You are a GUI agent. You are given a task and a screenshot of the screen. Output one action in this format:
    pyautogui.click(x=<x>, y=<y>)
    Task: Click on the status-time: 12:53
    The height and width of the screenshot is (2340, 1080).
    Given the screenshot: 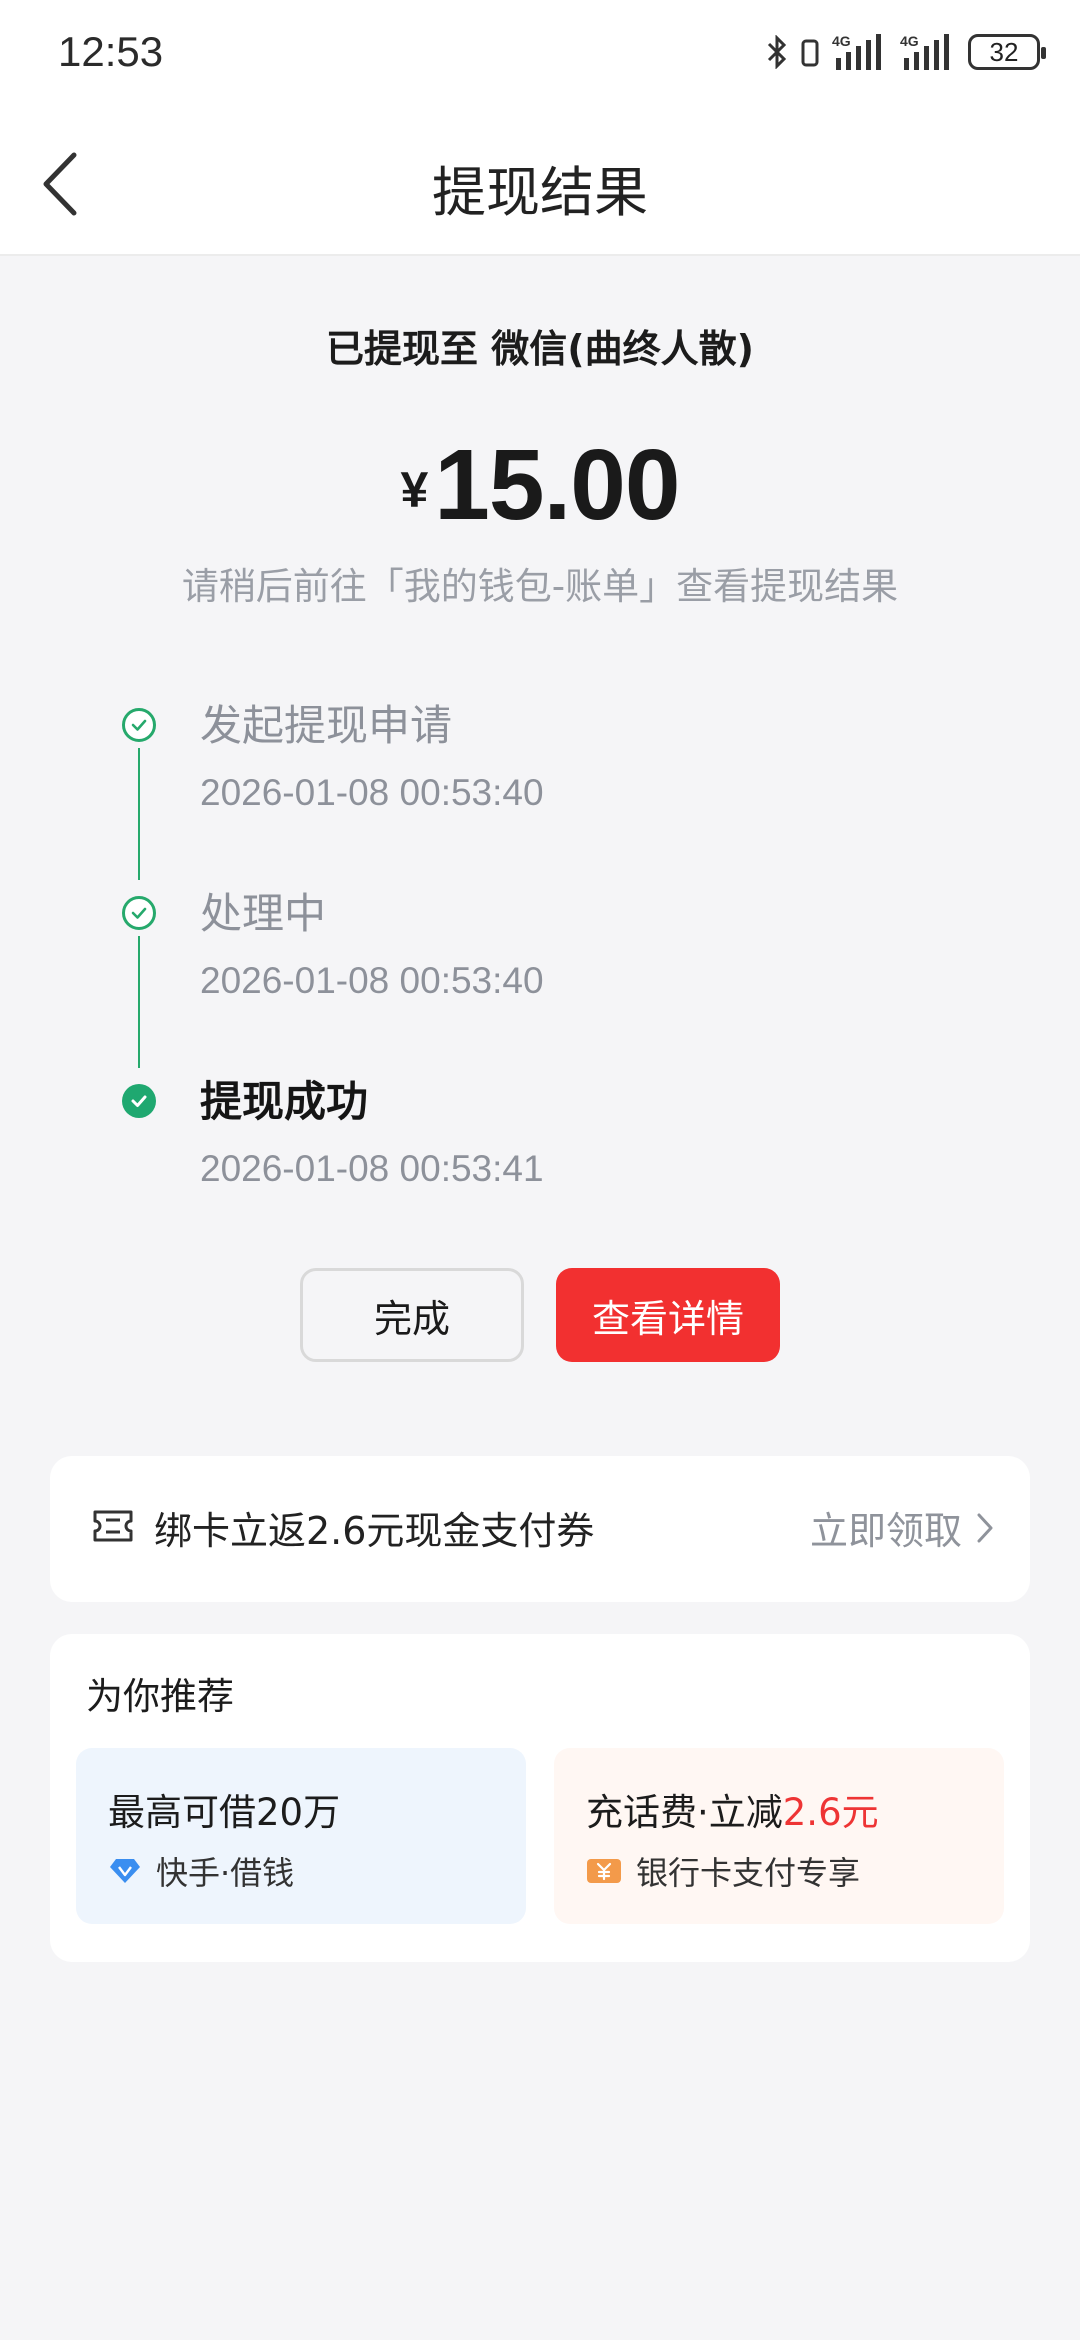 What is the action you would take?
    pyautogui.click(x=111, y=51)
    